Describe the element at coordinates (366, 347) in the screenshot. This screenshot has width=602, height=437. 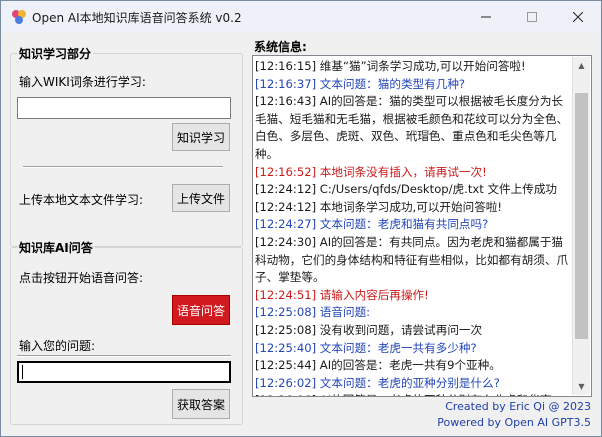
I see `log-line: [12:25:40] 文本问题：老虎一共有多少种?` at that location.